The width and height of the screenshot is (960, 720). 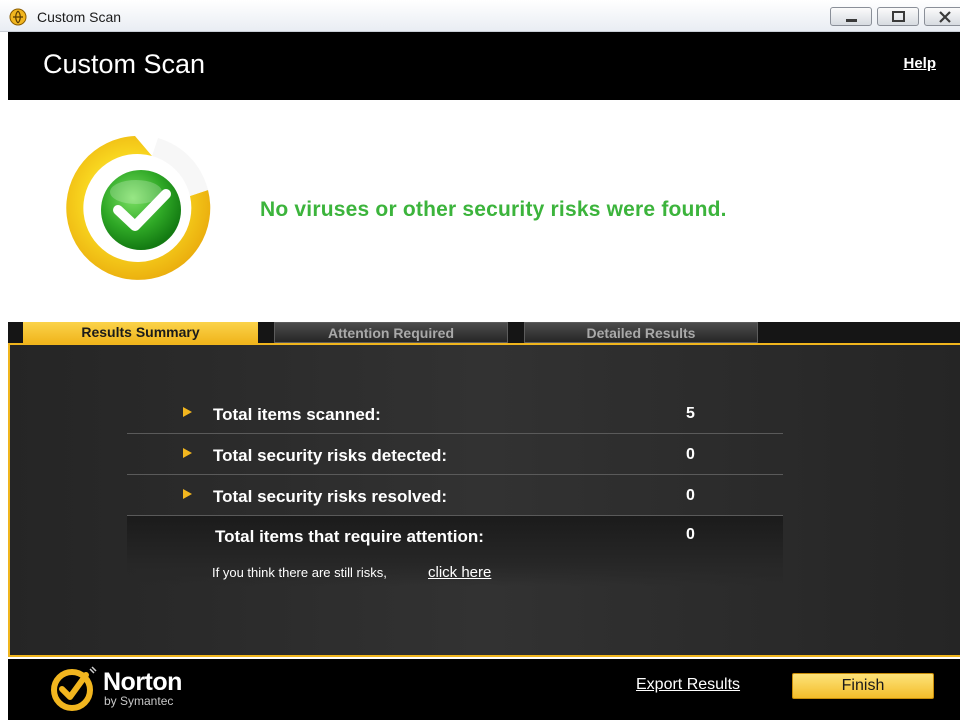 What do you see at coordinates (140, 332) in the screenshot?
I see `tab-results-summary: Results Summary` at bounding box center [140, 332].